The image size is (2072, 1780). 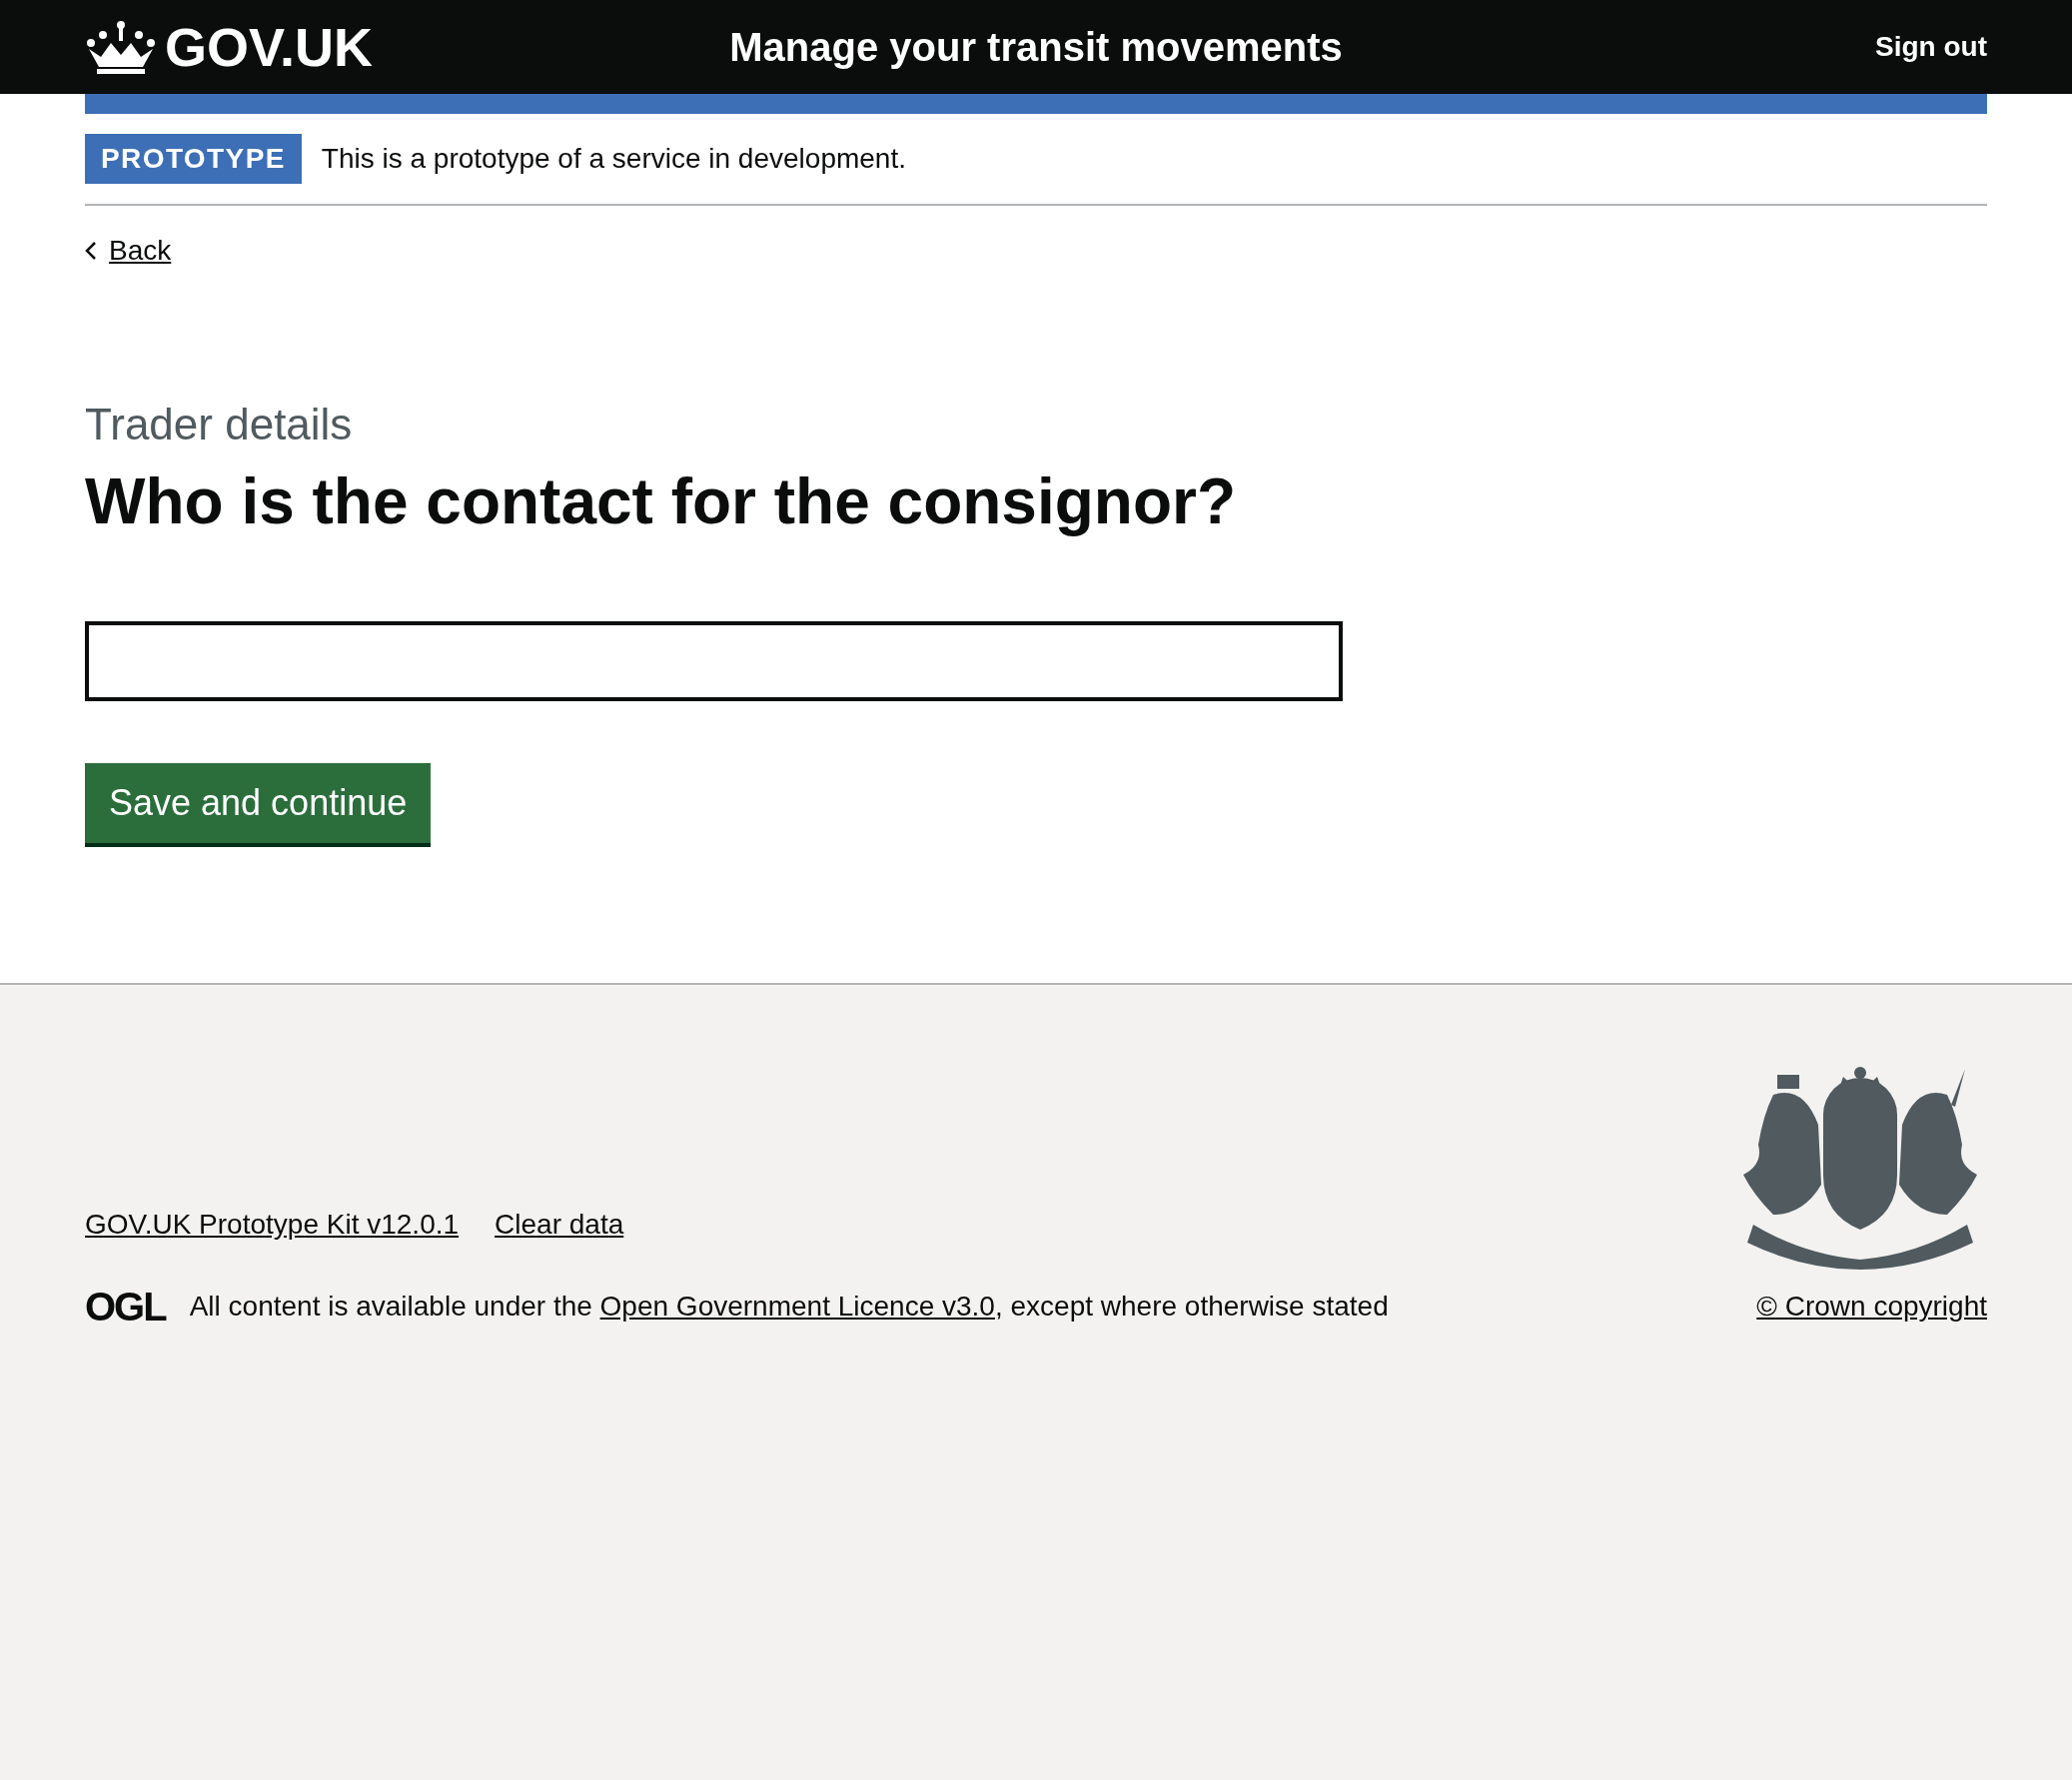 I want to click on footer-link: Clear data, so click(x=559, y=1225).